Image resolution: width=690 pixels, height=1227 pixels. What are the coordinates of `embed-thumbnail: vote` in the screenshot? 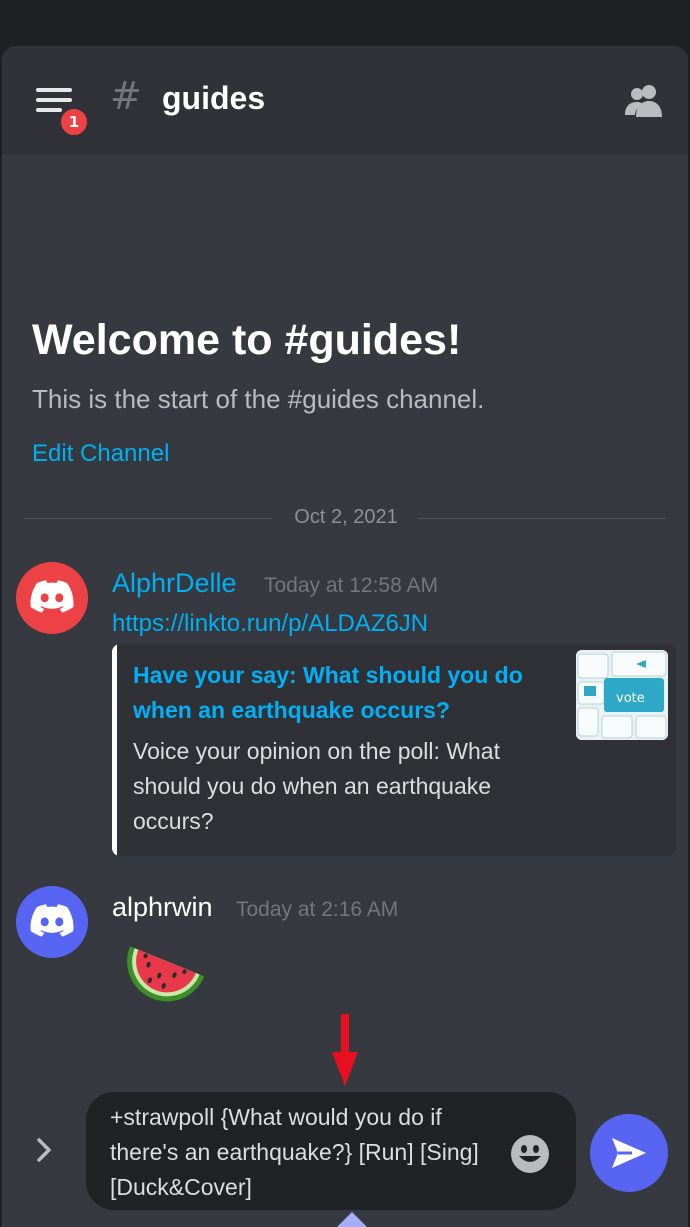 It's located at (622, 695).